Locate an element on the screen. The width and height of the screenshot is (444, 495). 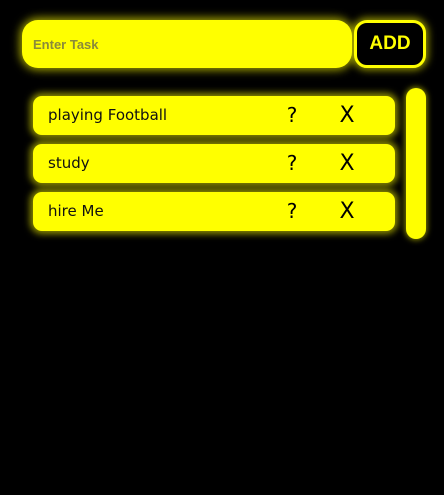
task-input-row: ADD is located at coordinates (224, 44).